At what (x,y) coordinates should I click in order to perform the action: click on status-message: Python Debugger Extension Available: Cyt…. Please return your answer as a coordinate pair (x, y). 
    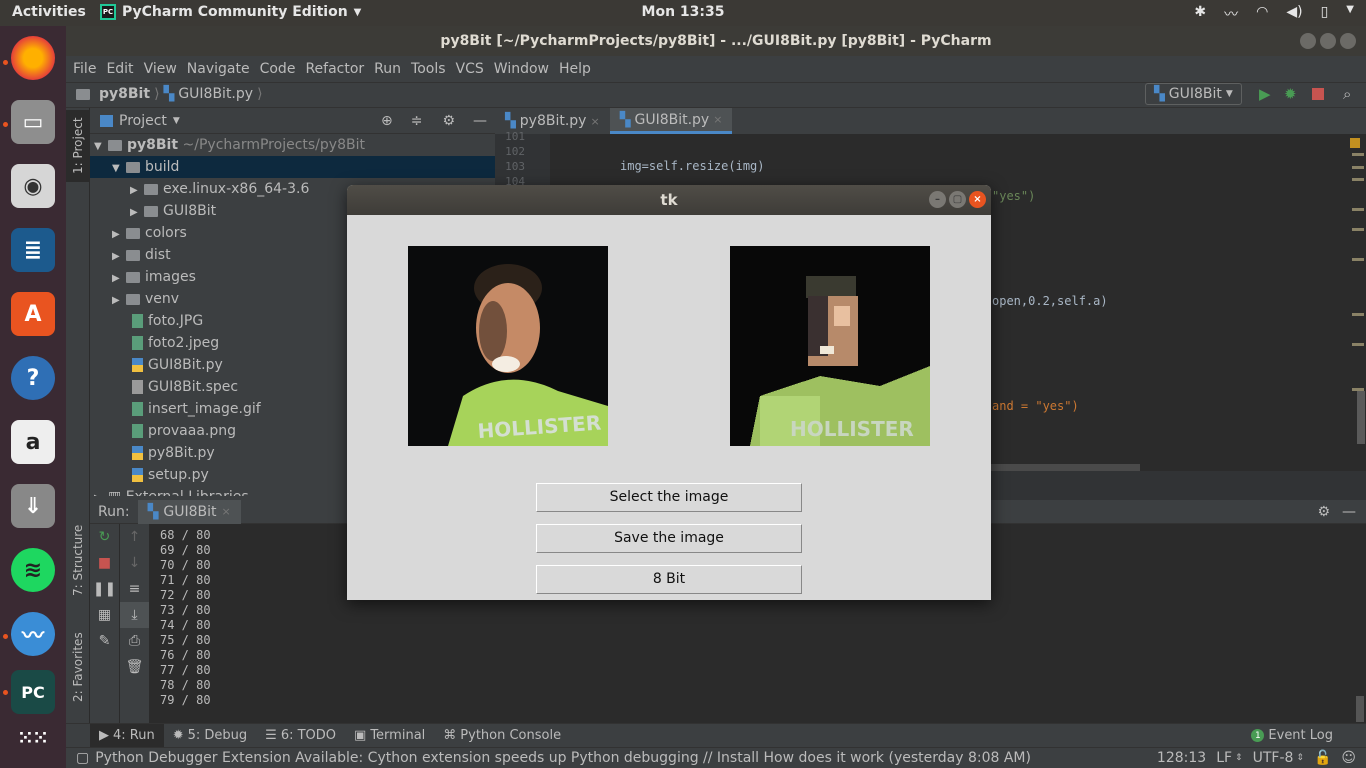
    Looking at the image, I should click on (563, 758).